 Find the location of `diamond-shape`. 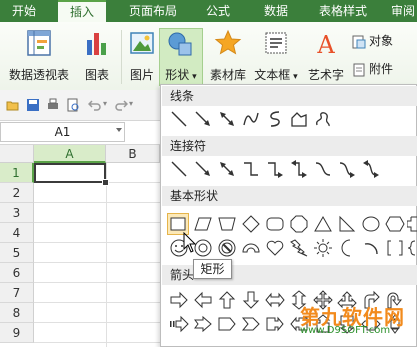

diamond-shape is located at coordinates (251, 224).